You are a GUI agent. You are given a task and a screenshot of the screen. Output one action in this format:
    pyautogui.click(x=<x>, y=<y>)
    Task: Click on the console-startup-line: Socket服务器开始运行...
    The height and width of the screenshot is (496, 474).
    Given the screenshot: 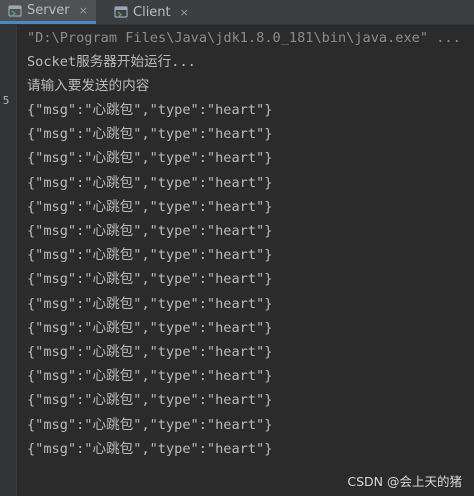 What is the action you would take?
    pyautogui.click(x=111, y=62)
    